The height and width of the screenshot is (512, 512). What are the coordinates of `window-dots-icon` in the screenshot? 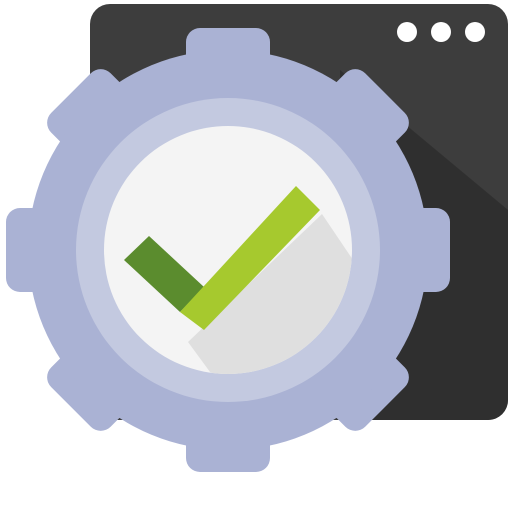 It's located at (441, 32).